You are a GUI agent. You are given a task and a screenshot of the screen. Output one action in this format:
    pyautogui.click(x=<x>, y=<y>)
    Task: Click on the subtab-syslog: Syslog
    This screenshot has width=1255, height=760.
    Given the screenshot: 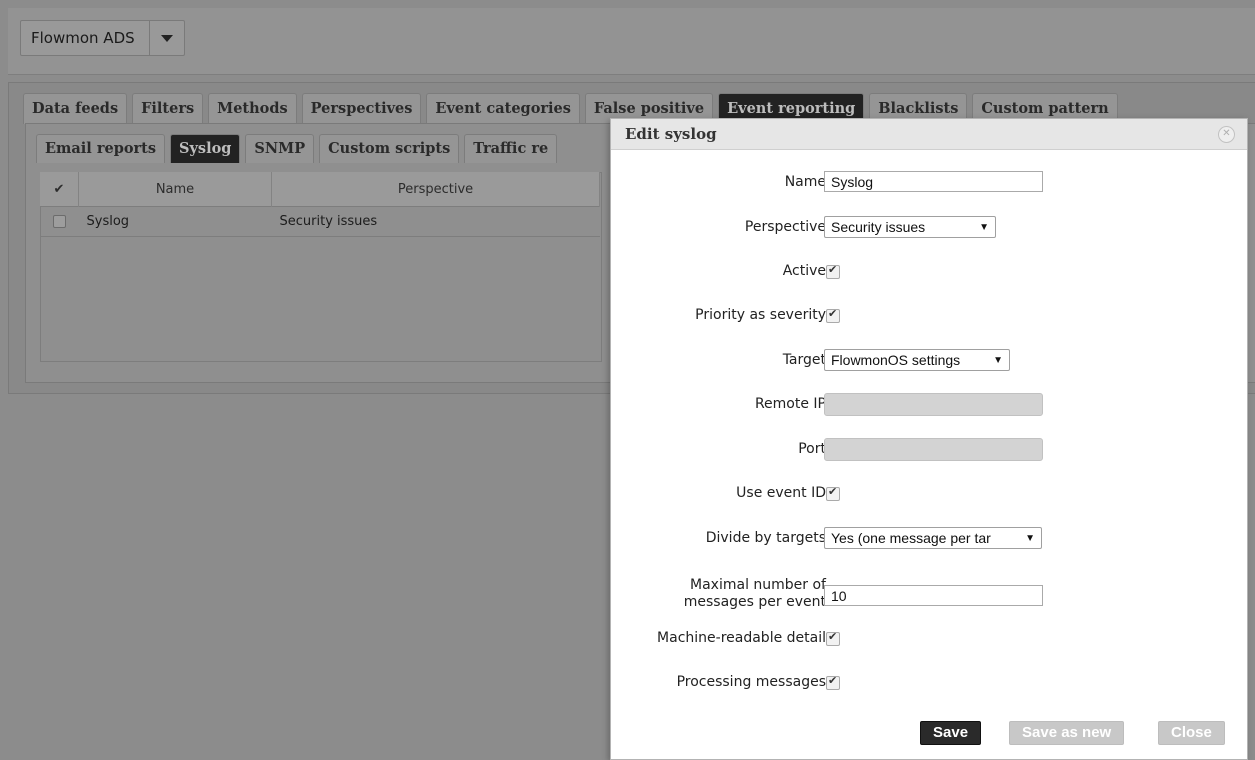 What is the action you would take?
    pyautogui.click(x=205, y=148)
    